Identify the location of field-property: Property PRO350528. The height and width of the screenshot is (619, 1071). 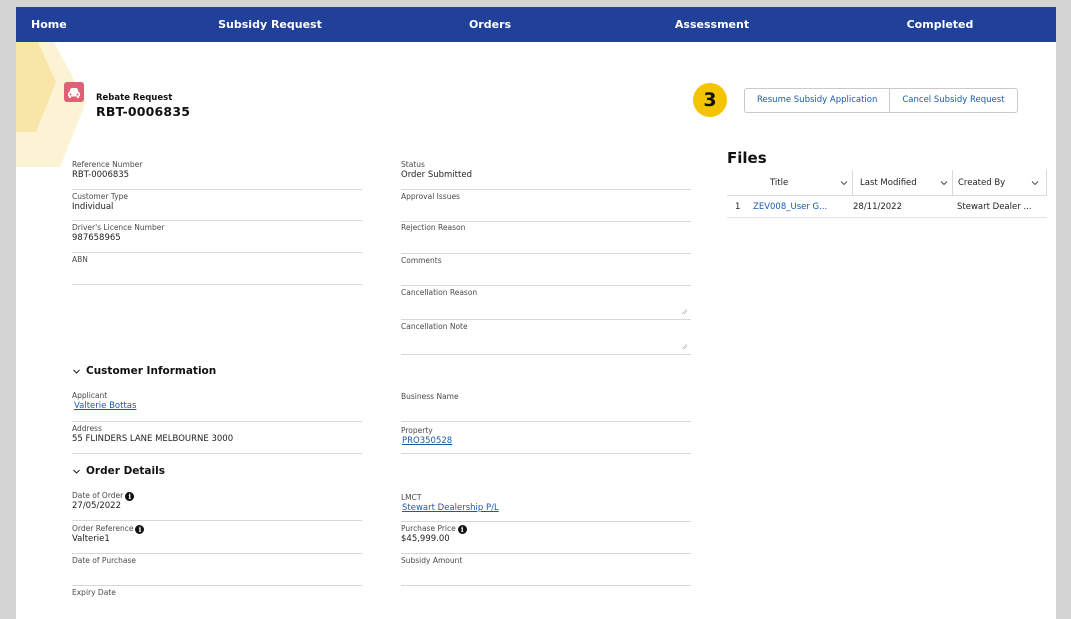
(546, 439).